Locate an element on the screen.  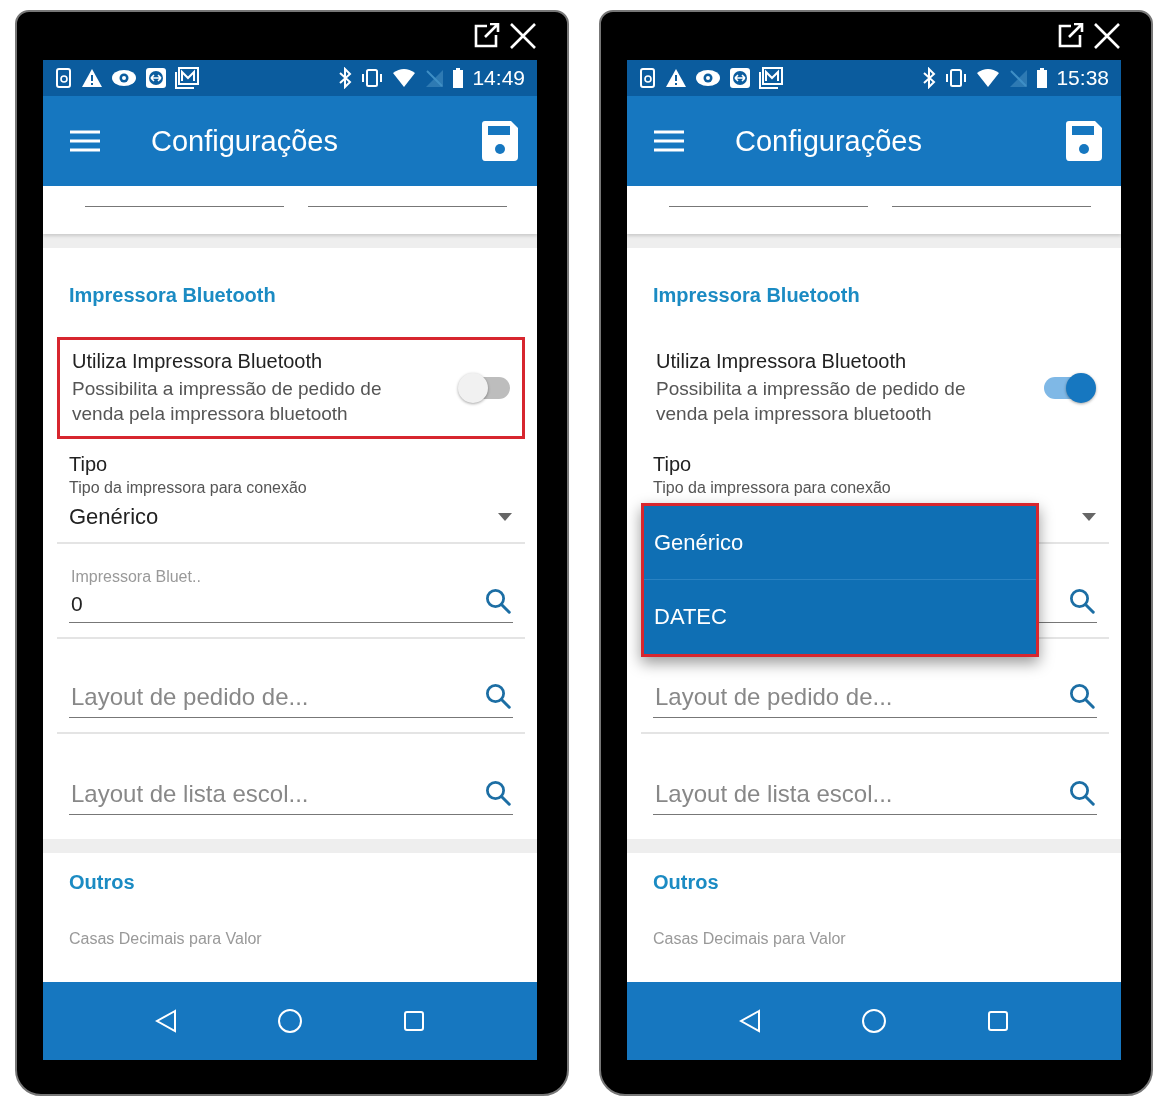
field-value: 0 is located at coordinates (77, 604).